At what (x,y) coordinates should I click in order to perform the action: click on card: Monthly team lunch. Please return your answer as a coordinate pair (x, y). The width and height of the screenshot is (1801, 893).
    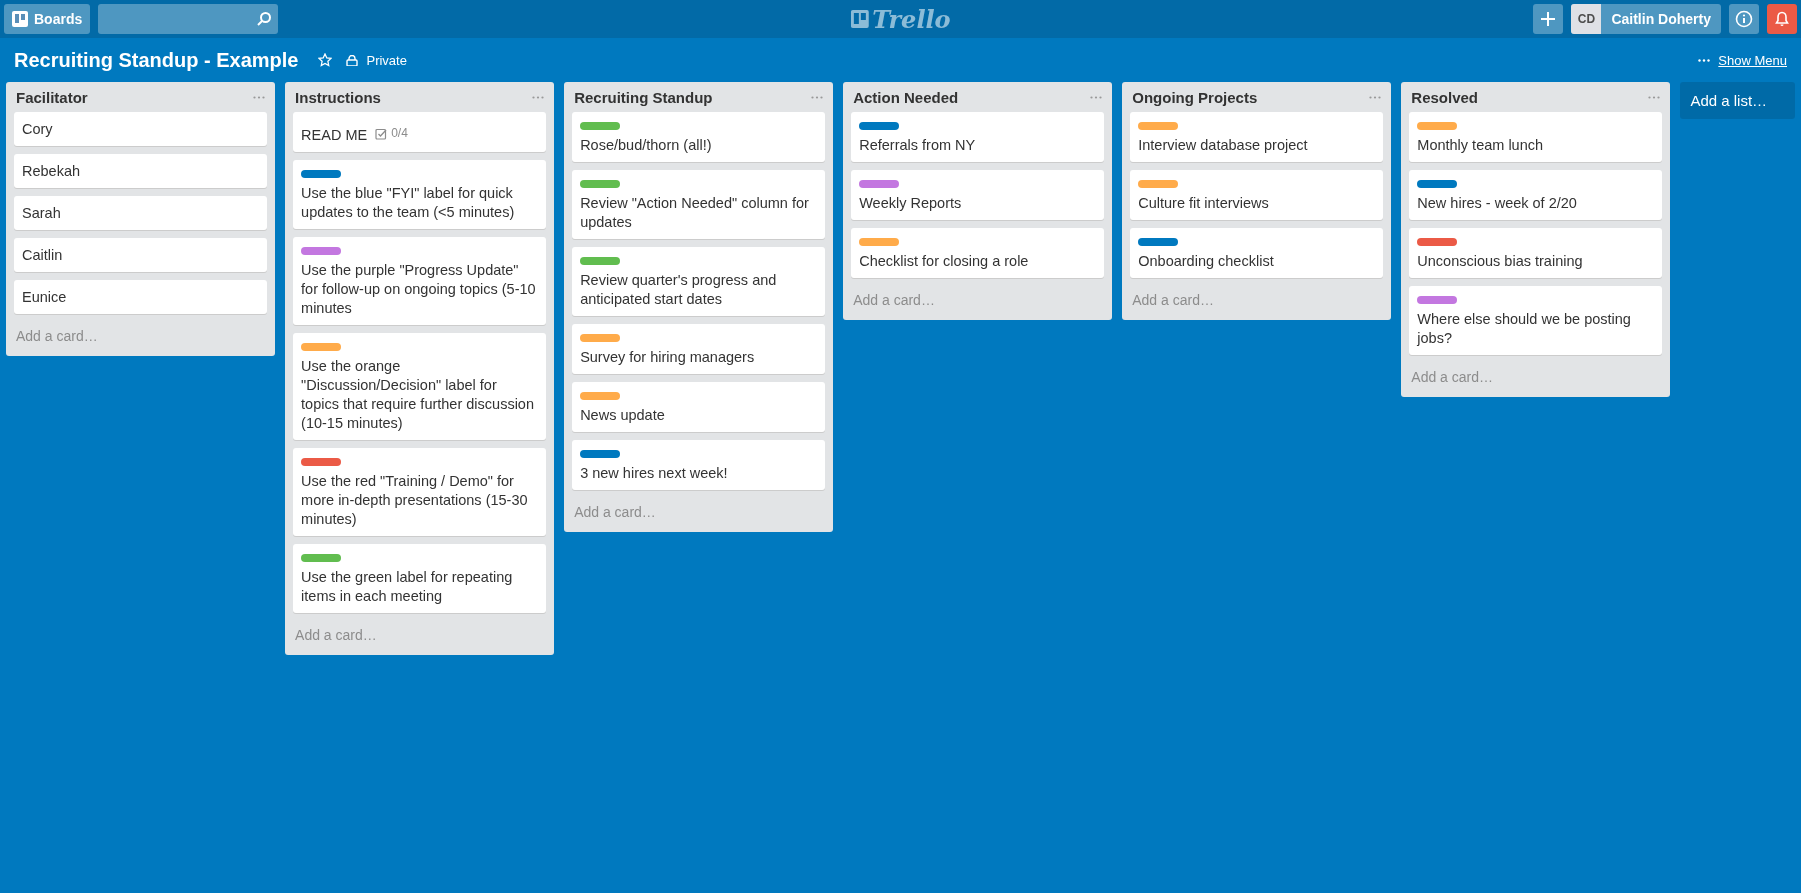
    Looking at the image, I should click on (1536, 137).